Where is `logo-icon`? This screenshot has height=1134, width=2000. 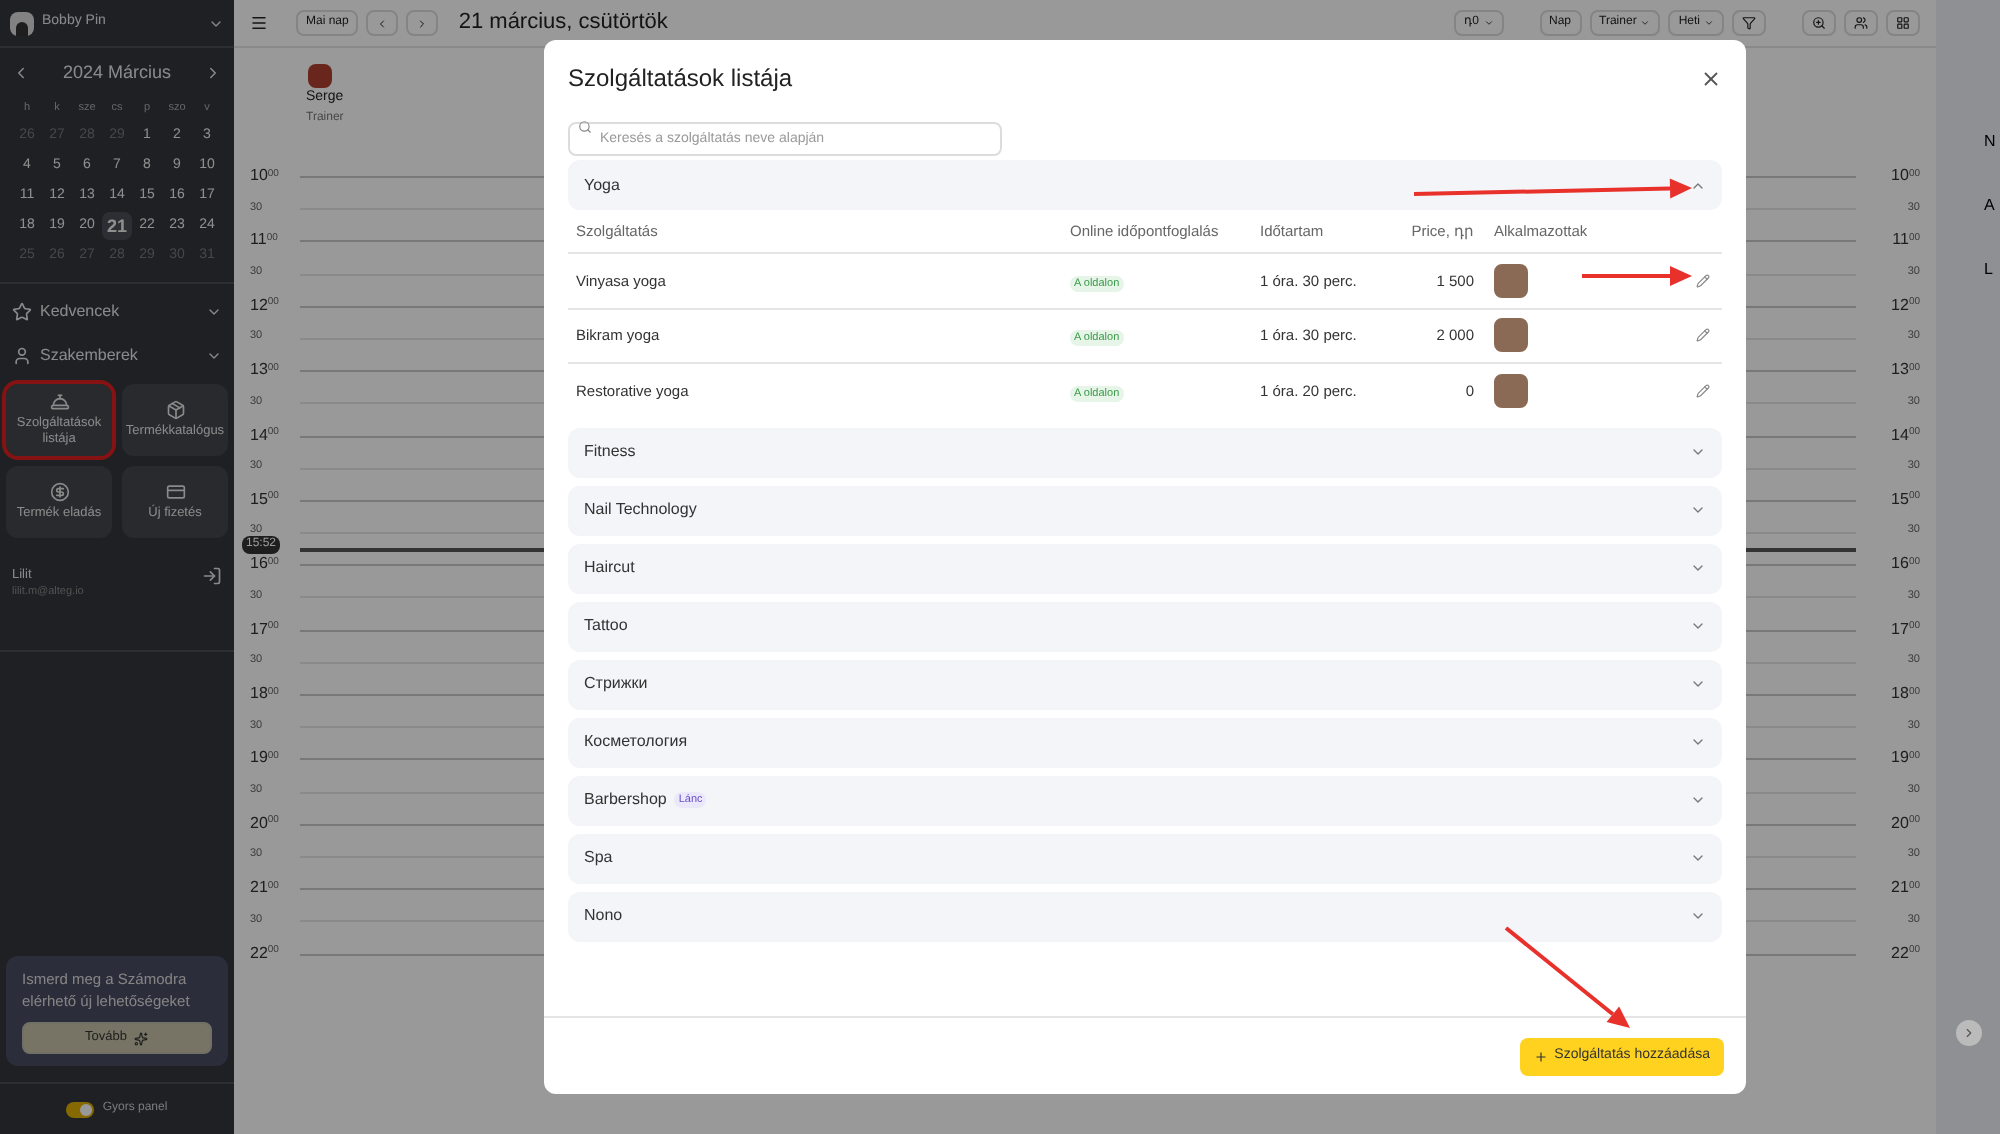 logo-icon is located at coordinates (22, 23).